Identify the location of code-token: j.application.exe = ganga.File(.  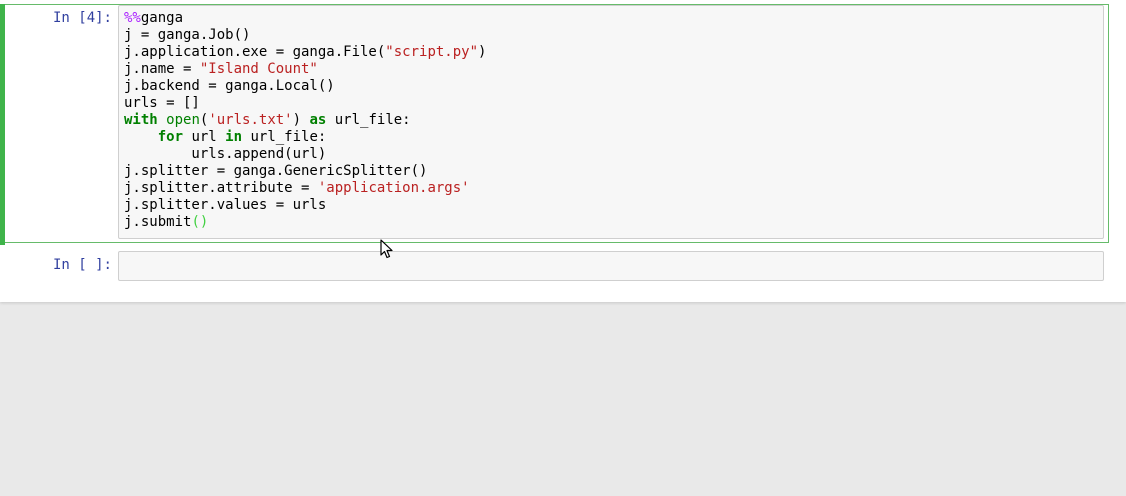
(255, 52).